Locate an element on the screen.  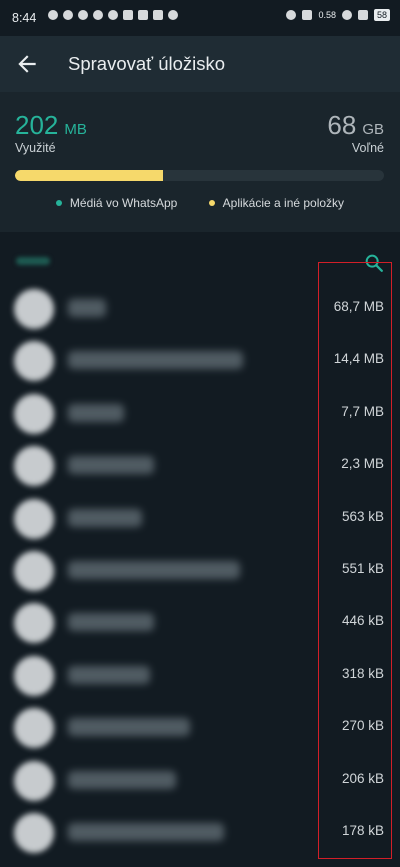
chat-size: 206 kB is located at coordinates (362, 778).